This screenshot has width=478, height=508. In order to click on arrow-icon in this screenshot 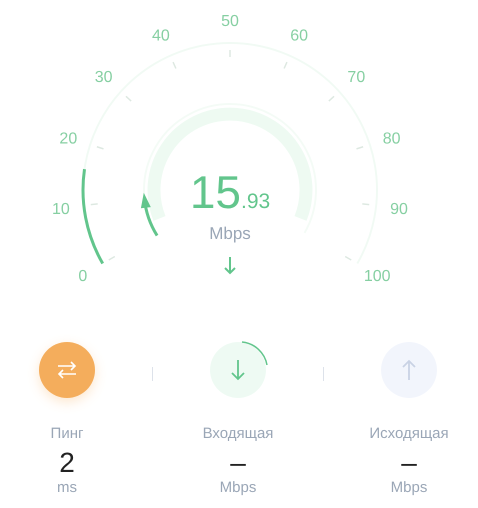, I will do `click(230, 265)`.